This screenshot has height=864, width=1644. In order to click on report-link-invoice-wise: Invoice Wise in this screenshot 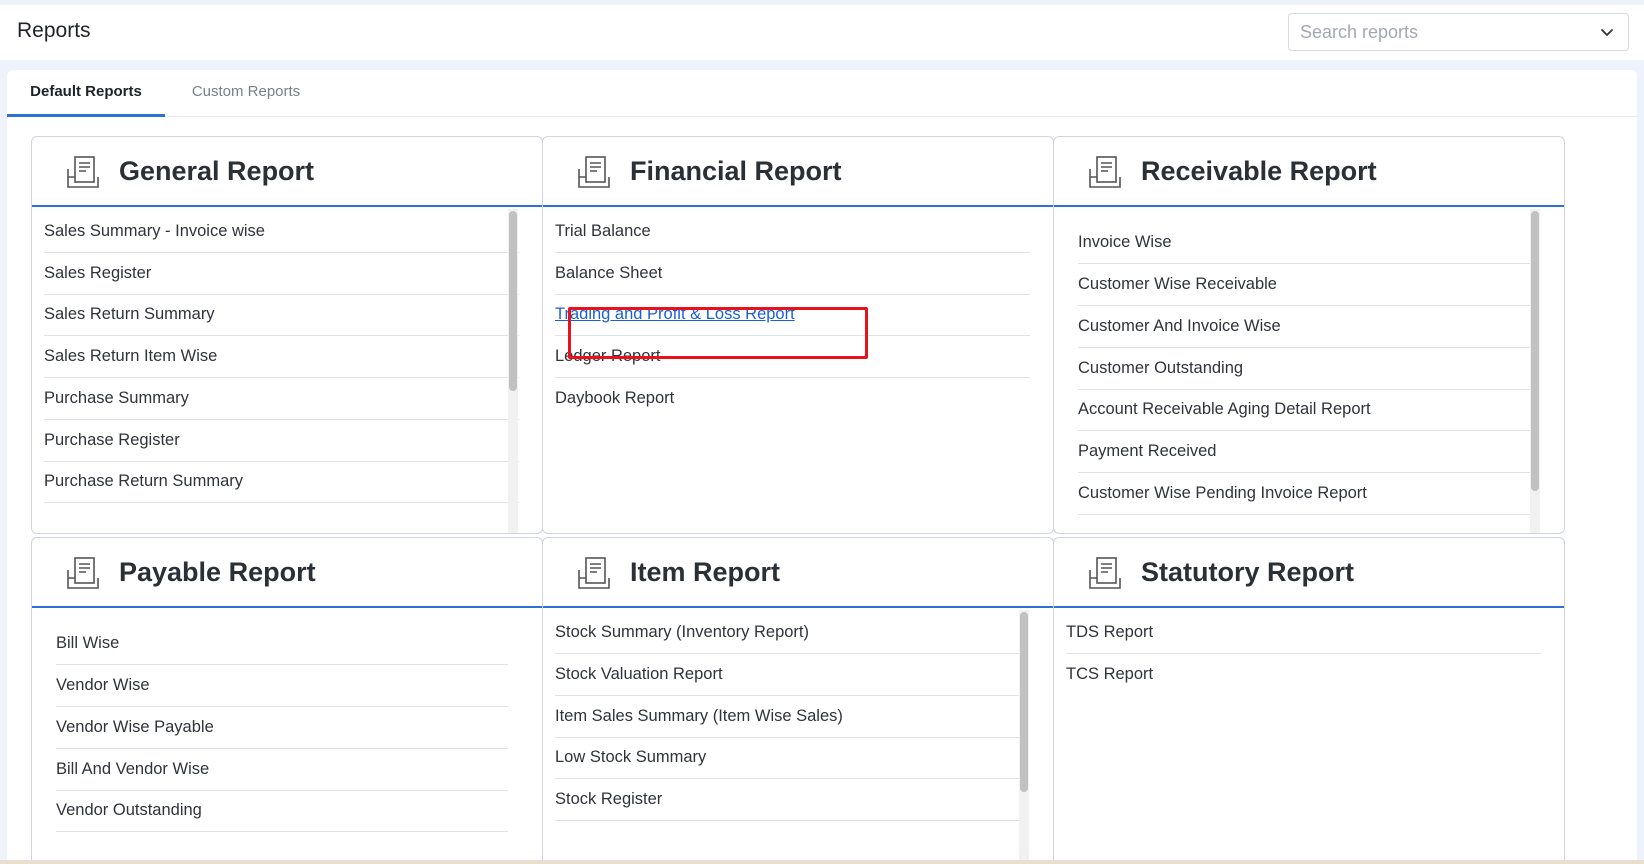, I will do `click(1304, 242)`.